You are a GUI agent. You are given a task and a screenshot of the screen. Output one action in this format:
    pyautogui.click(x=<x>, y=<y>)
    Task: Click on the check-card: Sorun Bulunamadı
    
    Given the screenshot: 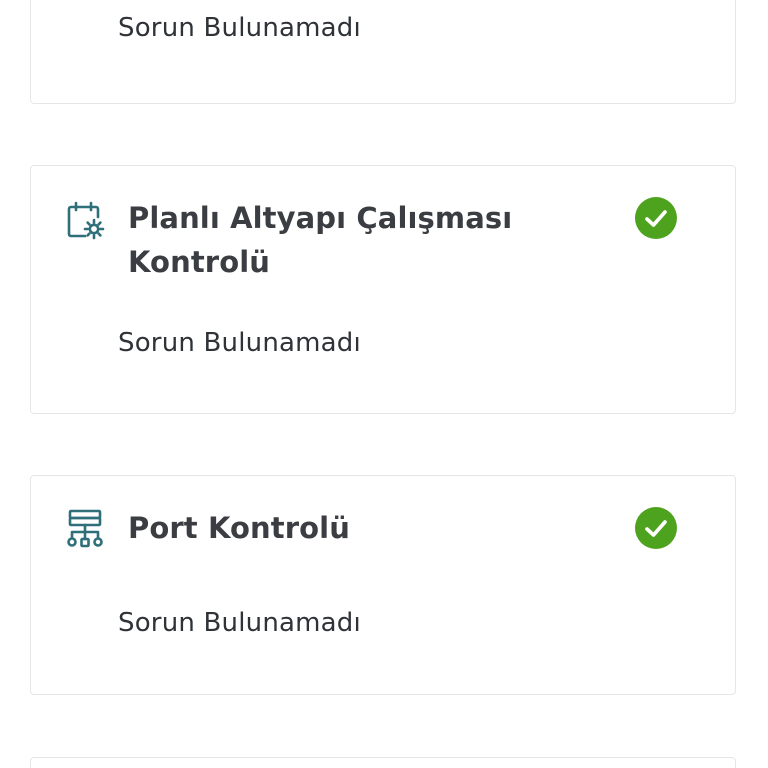 What is the action you would take?
    pyautogui.click(x=383, y=52)
    